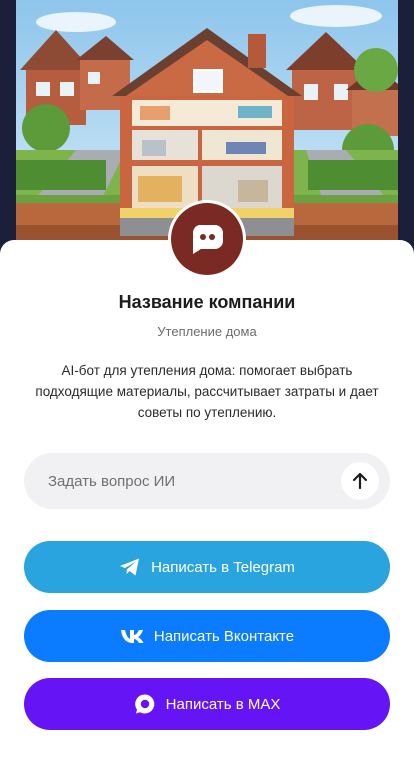  What do you see at coordinates (207, 331) in the screenshot?
I see `company-subtitle: Утепление дома` at bounding box center [207, 331].